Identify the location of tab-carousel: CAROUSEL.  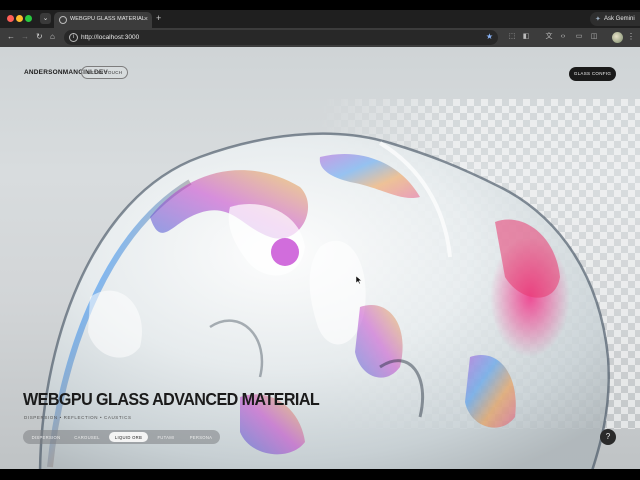
(87, 437).